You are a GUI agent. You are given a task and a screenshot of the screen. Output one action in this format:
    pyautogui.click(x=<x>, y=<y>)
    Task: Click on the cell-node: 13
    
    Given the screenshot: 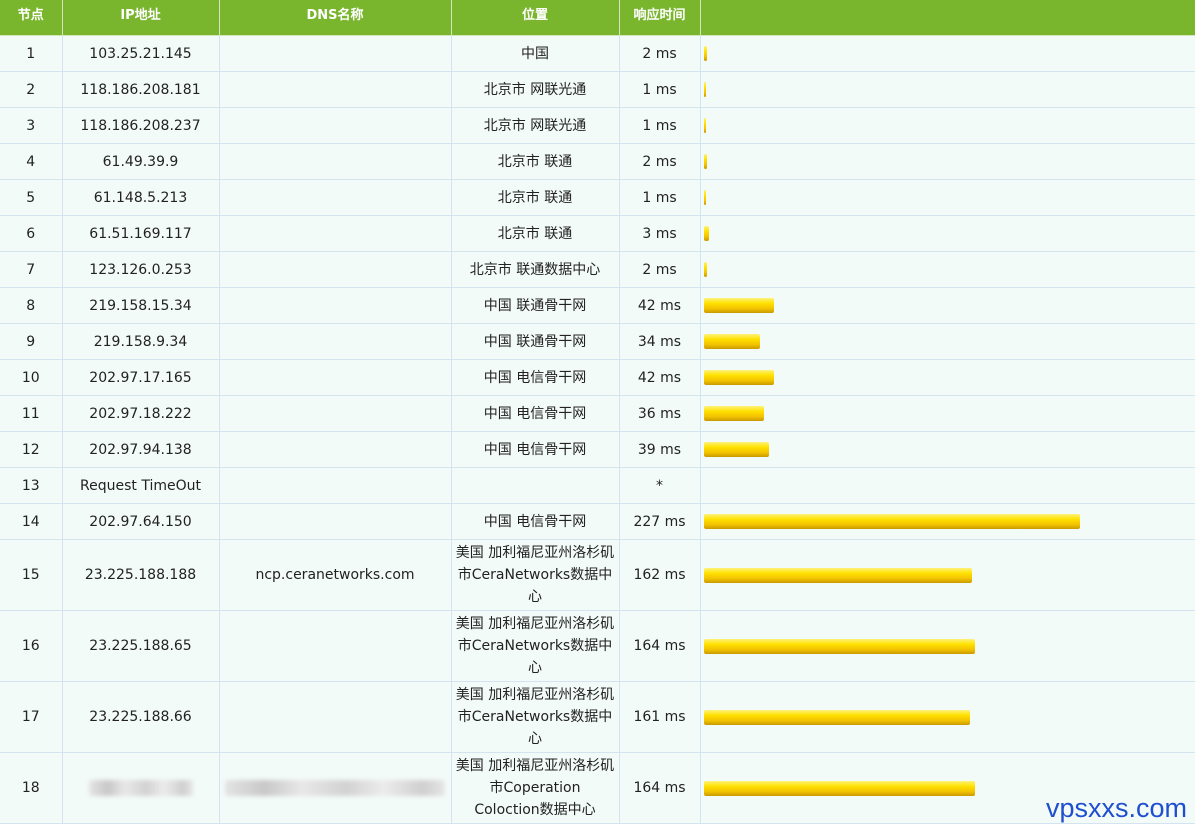 What is the action you would take?
    pyautogui.click(x=31, y=485)
    